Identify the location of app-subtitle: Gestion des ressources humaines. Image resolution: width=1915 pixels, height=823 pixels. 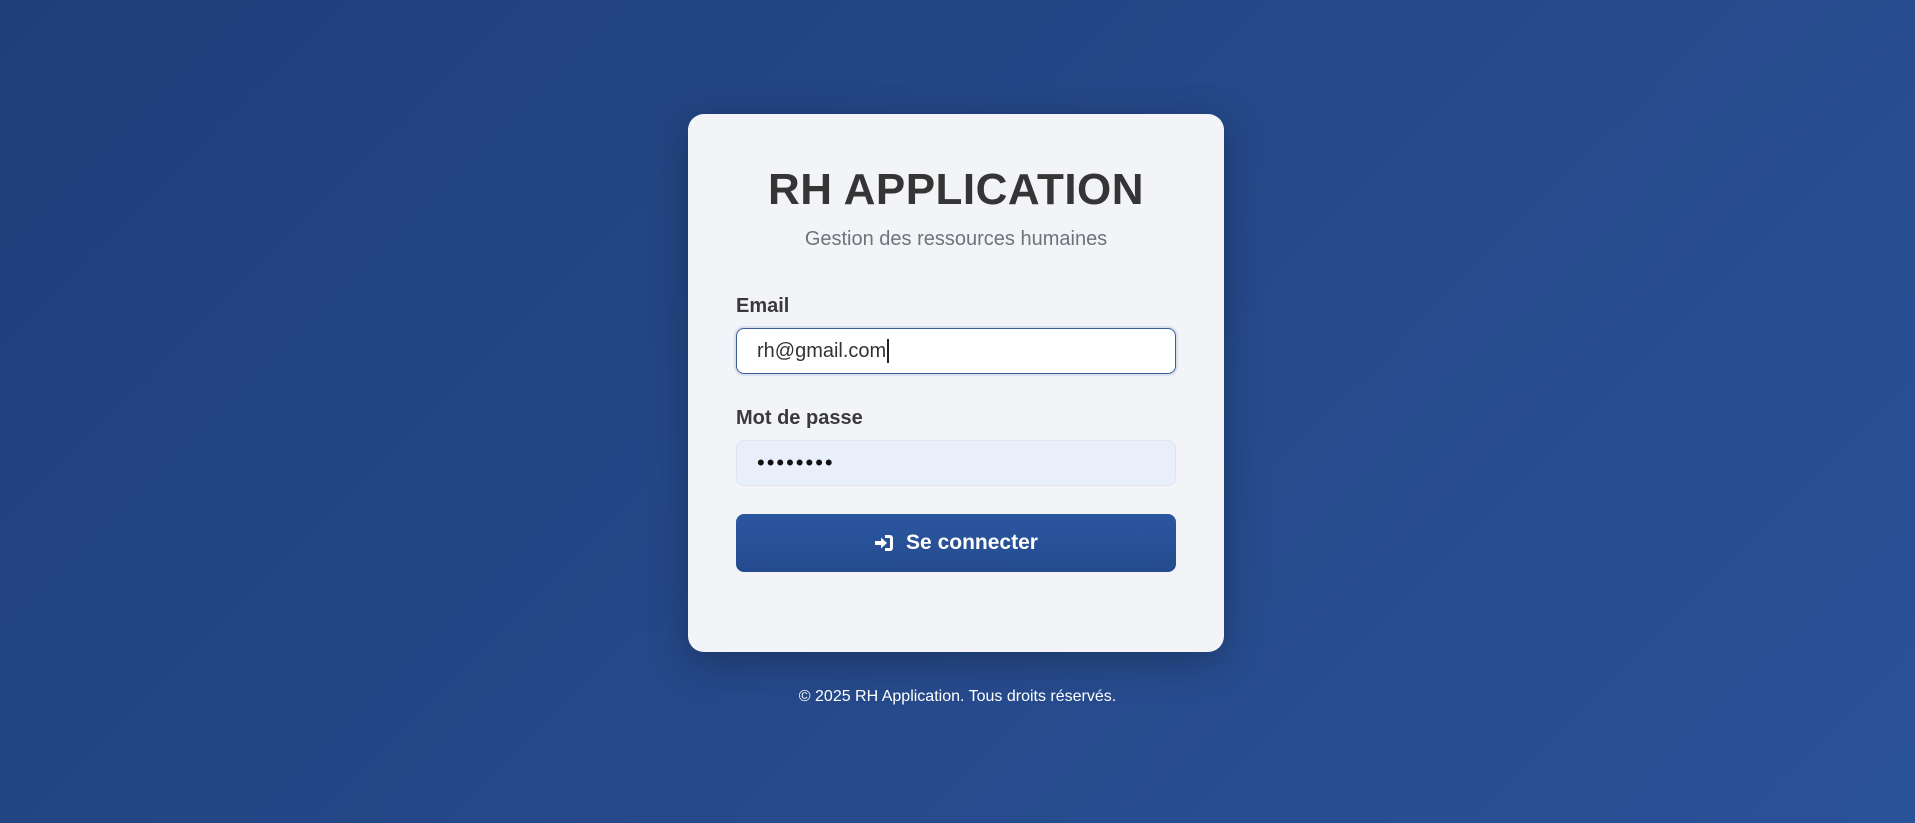
(956, 239).